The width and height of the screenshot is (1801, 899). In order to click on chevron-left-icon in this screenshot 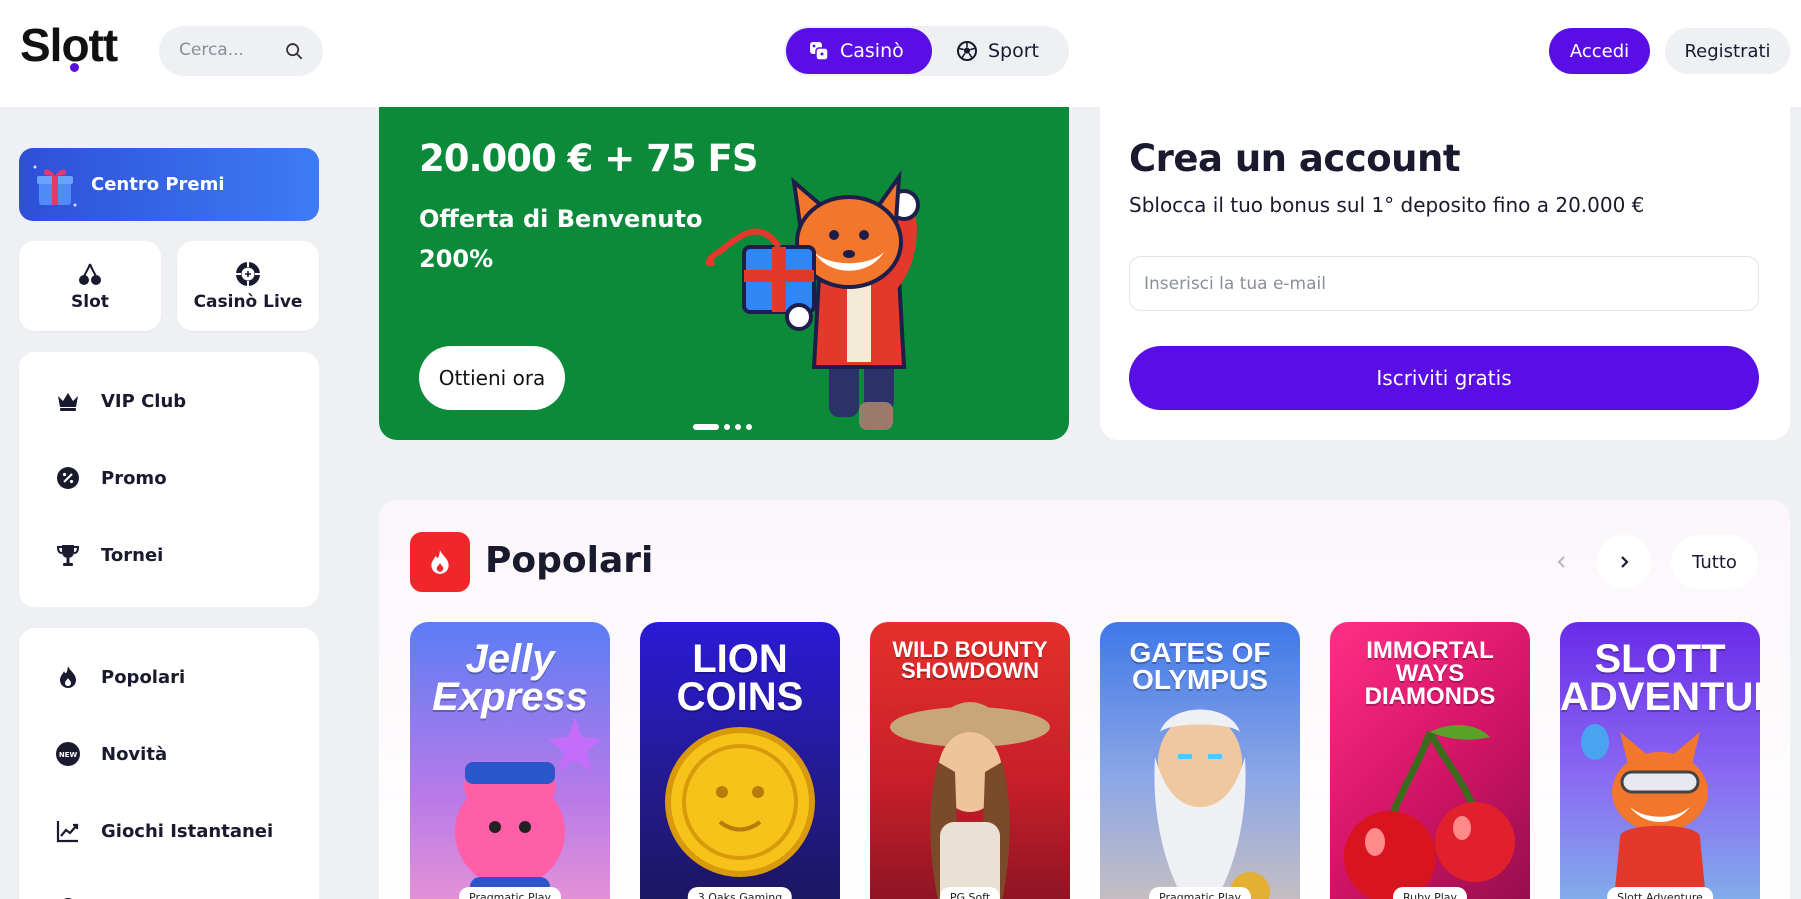, I will do `click(1561, 562)`.